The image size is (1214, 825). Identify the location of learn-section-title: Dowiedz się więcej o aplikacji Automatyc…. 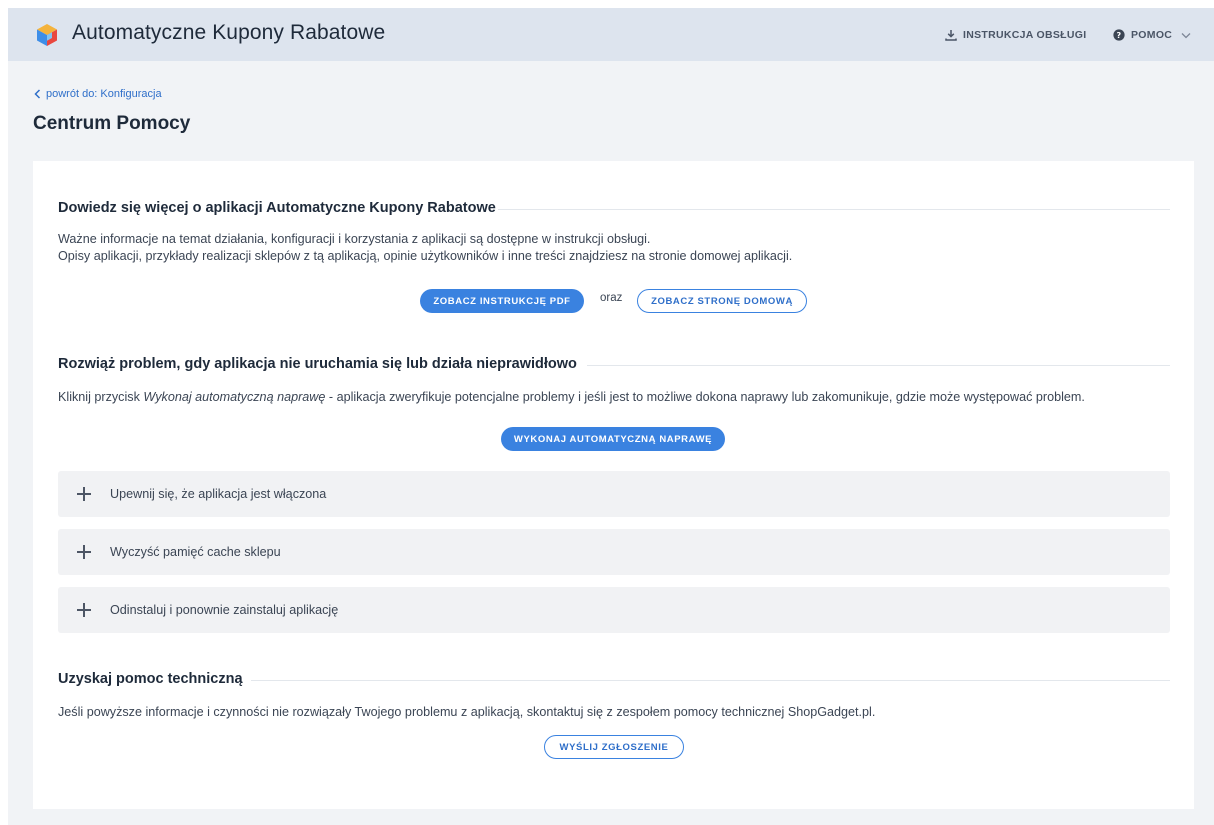
(277, 208).